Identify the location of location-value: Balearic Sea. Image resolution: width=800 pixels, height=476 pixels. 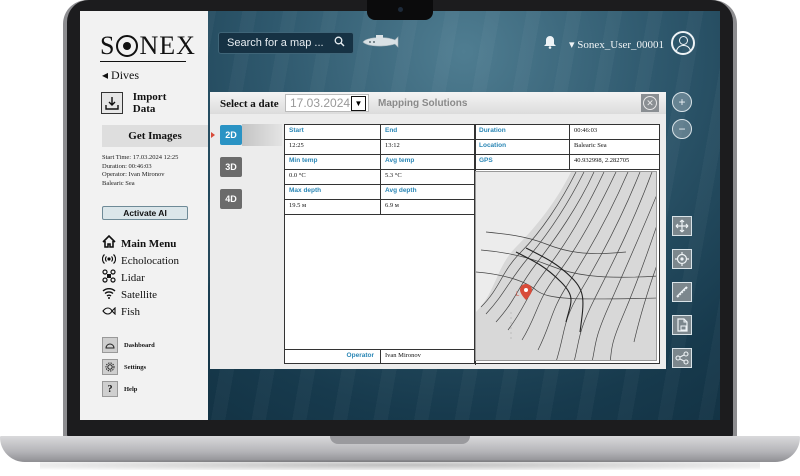
(614, 147).